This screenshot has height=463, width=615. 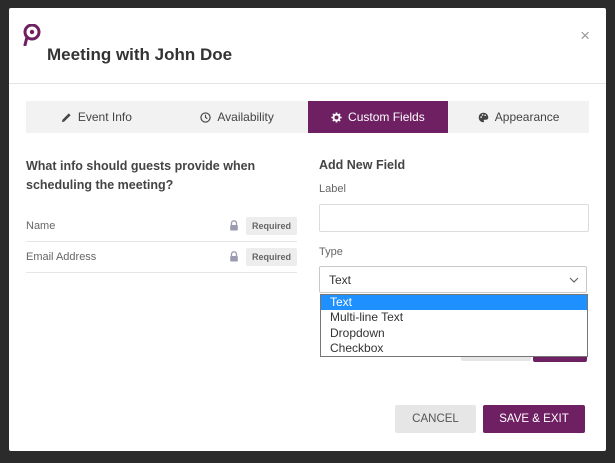 I want to click on type-select-value: Text, so click(x=340, y=279).